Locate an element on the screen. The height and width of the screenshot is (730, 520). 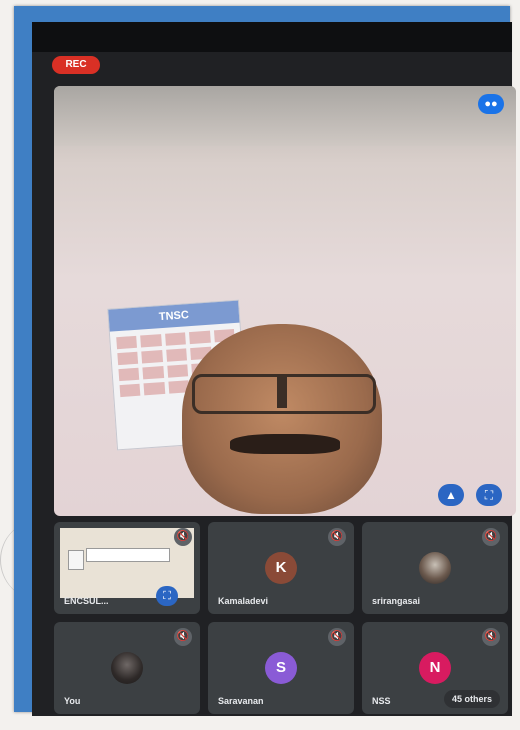
recording-badge: REC is located at coordinates (76, 65).